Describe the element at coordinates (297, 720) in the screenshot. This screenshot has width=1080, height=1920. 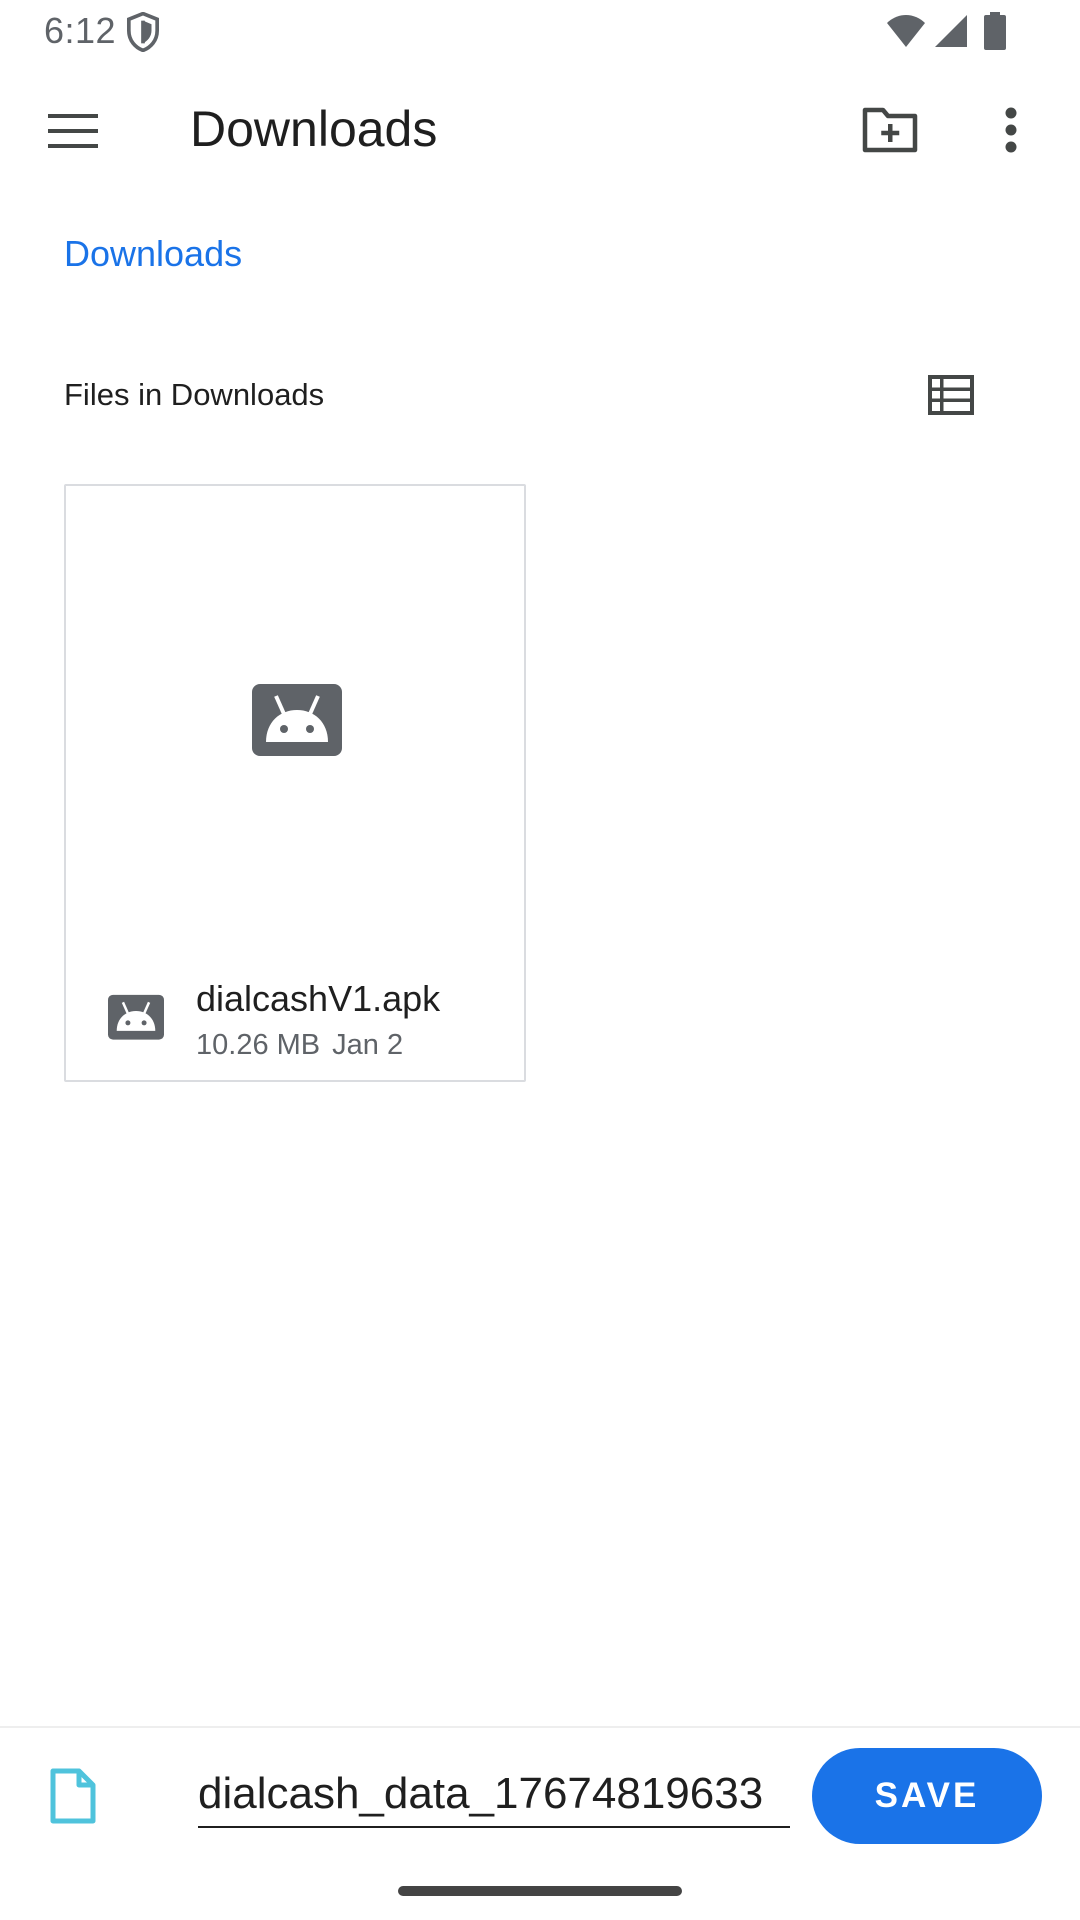
I see `android-apk-icon` at that location.